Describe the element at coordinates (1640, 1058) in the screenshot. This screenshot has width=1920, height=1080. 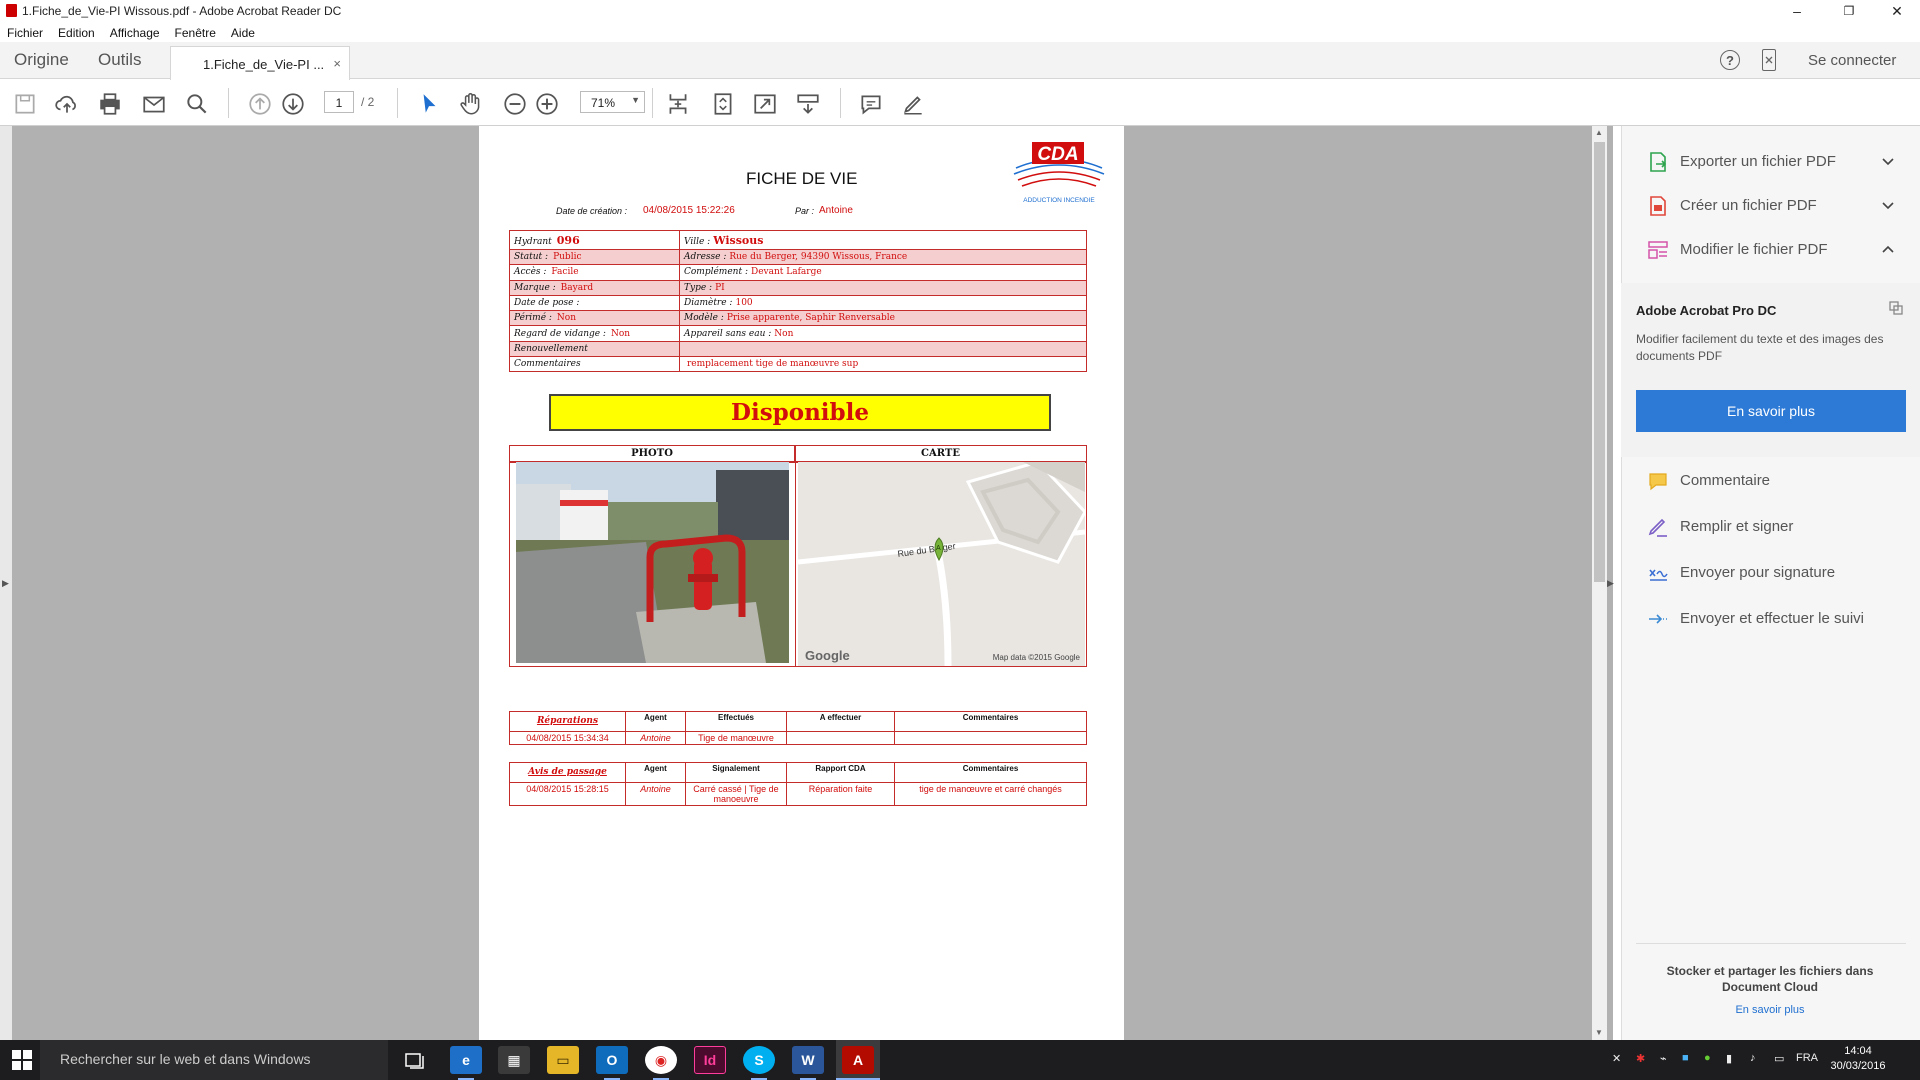
I see `tray-security-icon: ✱` at that location.